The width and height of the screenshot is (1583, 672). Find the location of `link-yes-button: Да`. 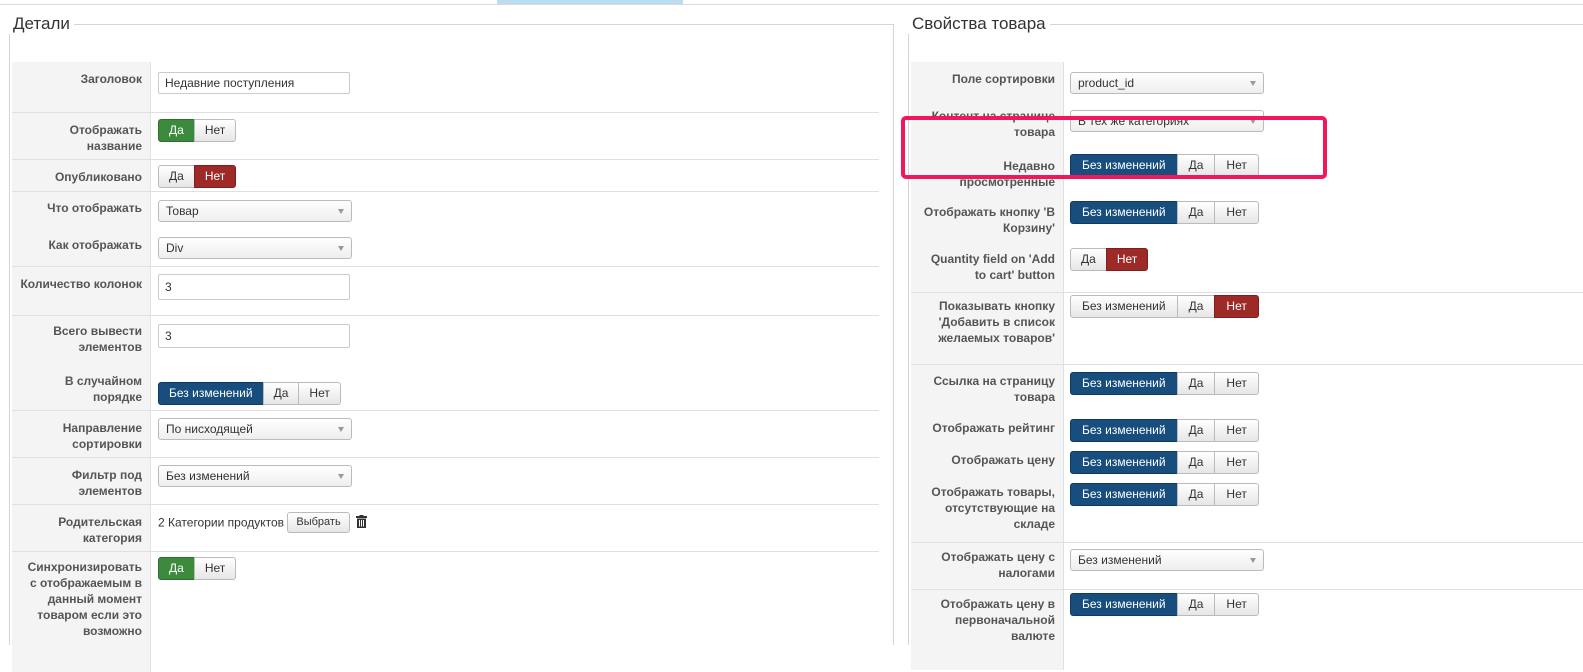

link-yes-button: Да is located at coordinates (1196, 383).